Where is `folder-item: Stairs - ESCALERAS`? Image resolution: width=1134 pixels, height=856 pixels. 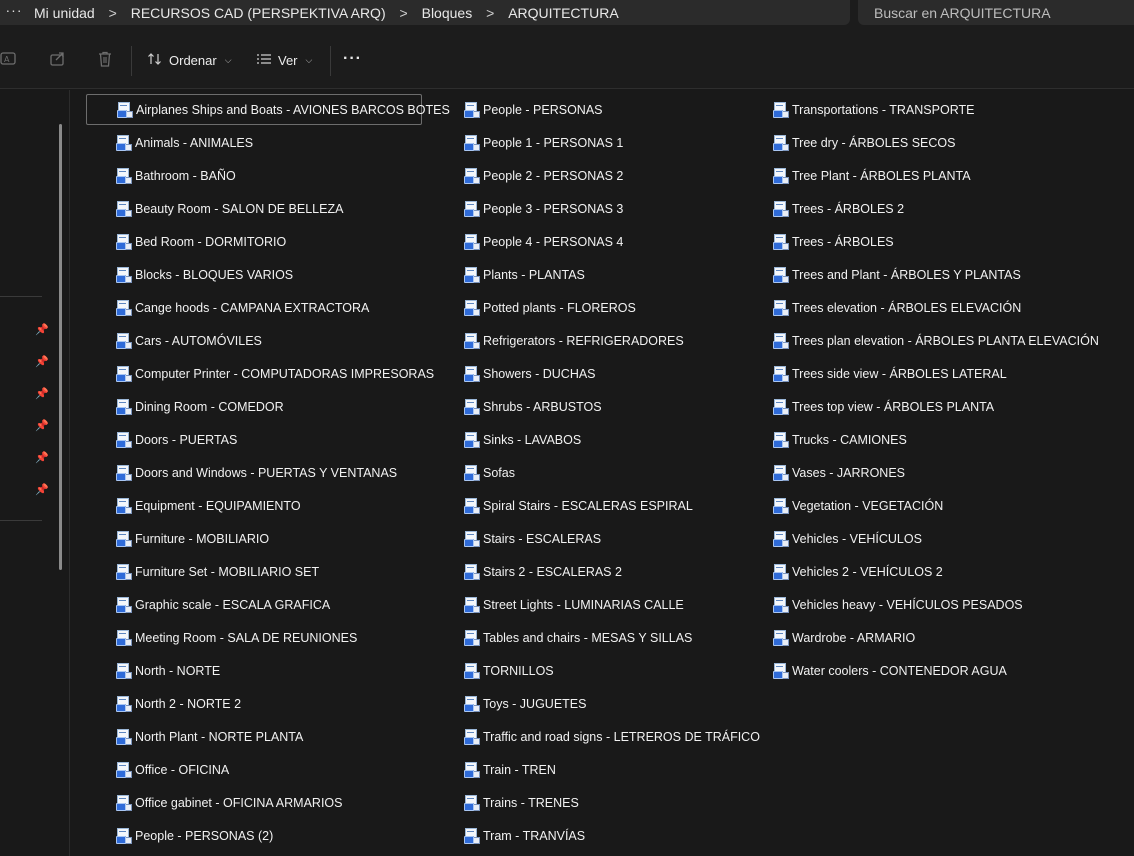
folder-item: Stairs - ESCALERAS is located at coordinates (532, 539).